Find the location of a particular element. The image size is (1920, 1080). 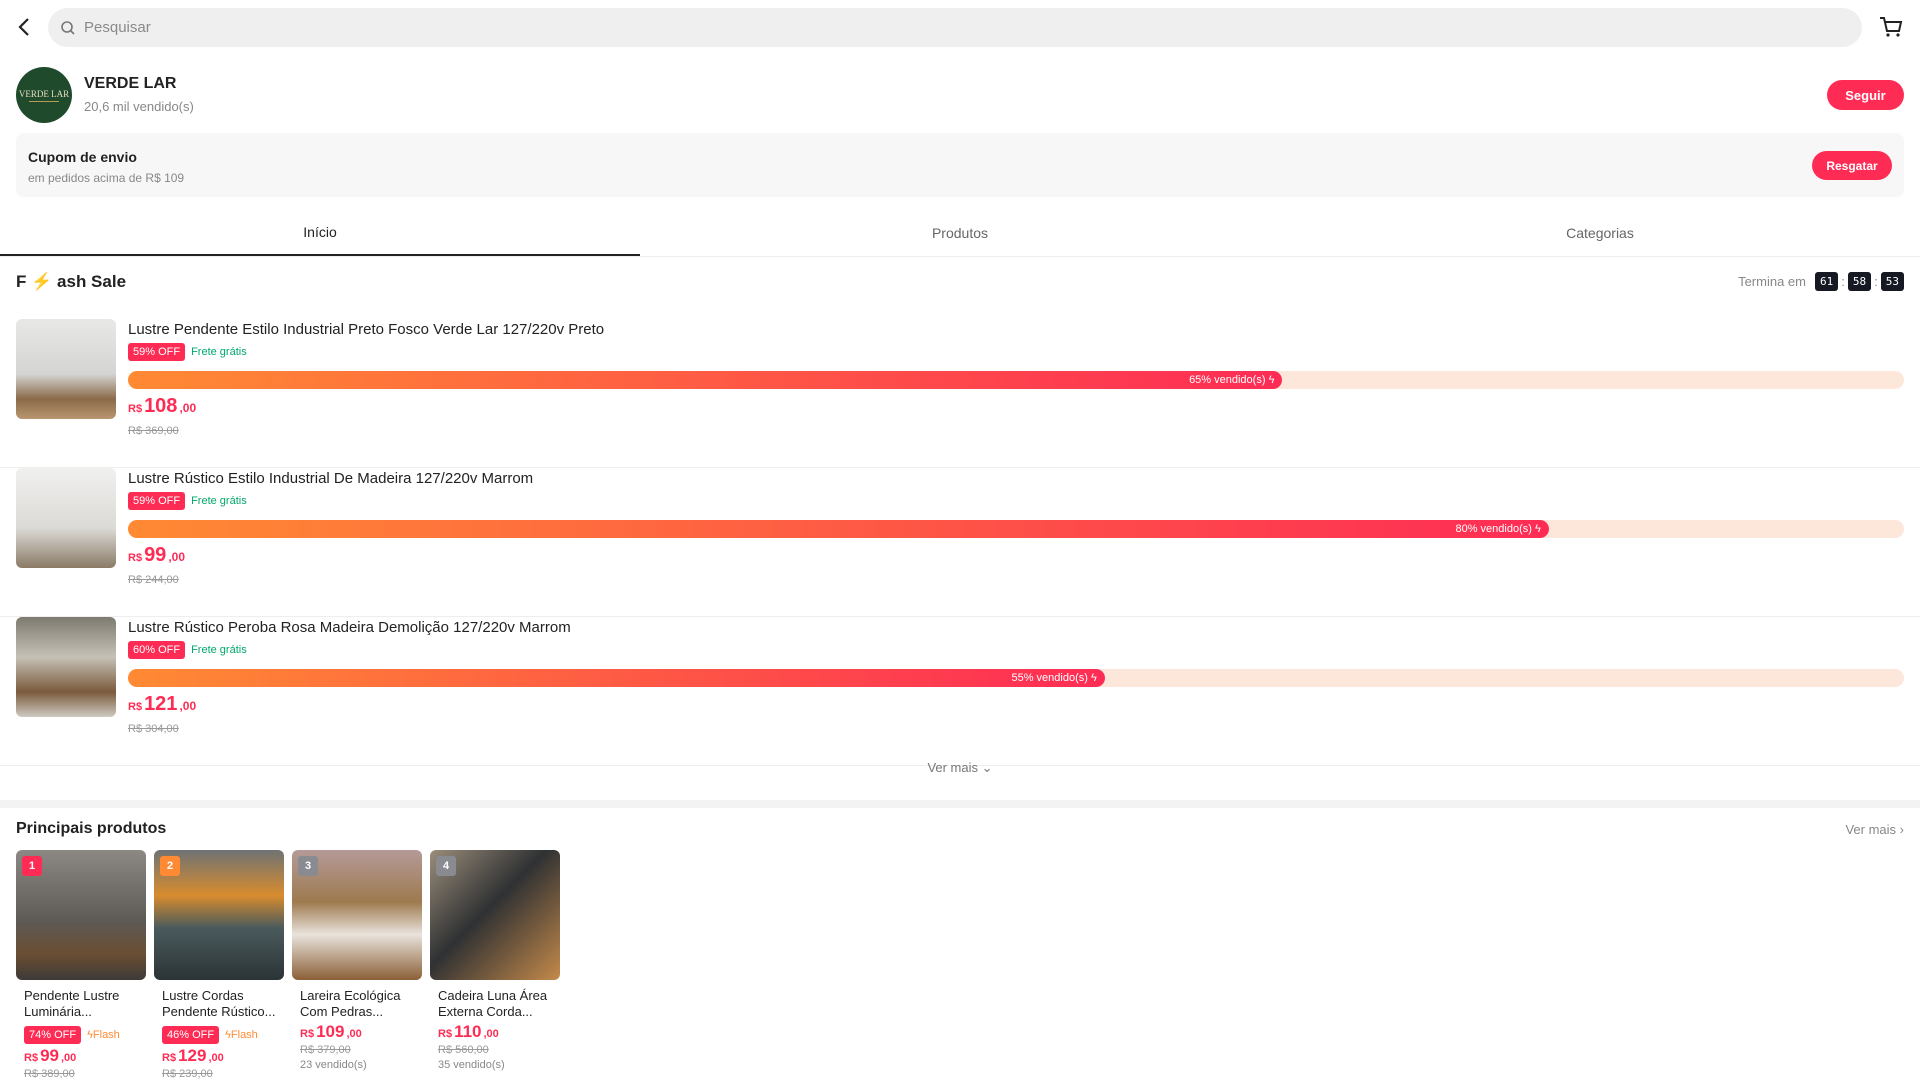

product-image: 3 is located at coordinates (357, 915).